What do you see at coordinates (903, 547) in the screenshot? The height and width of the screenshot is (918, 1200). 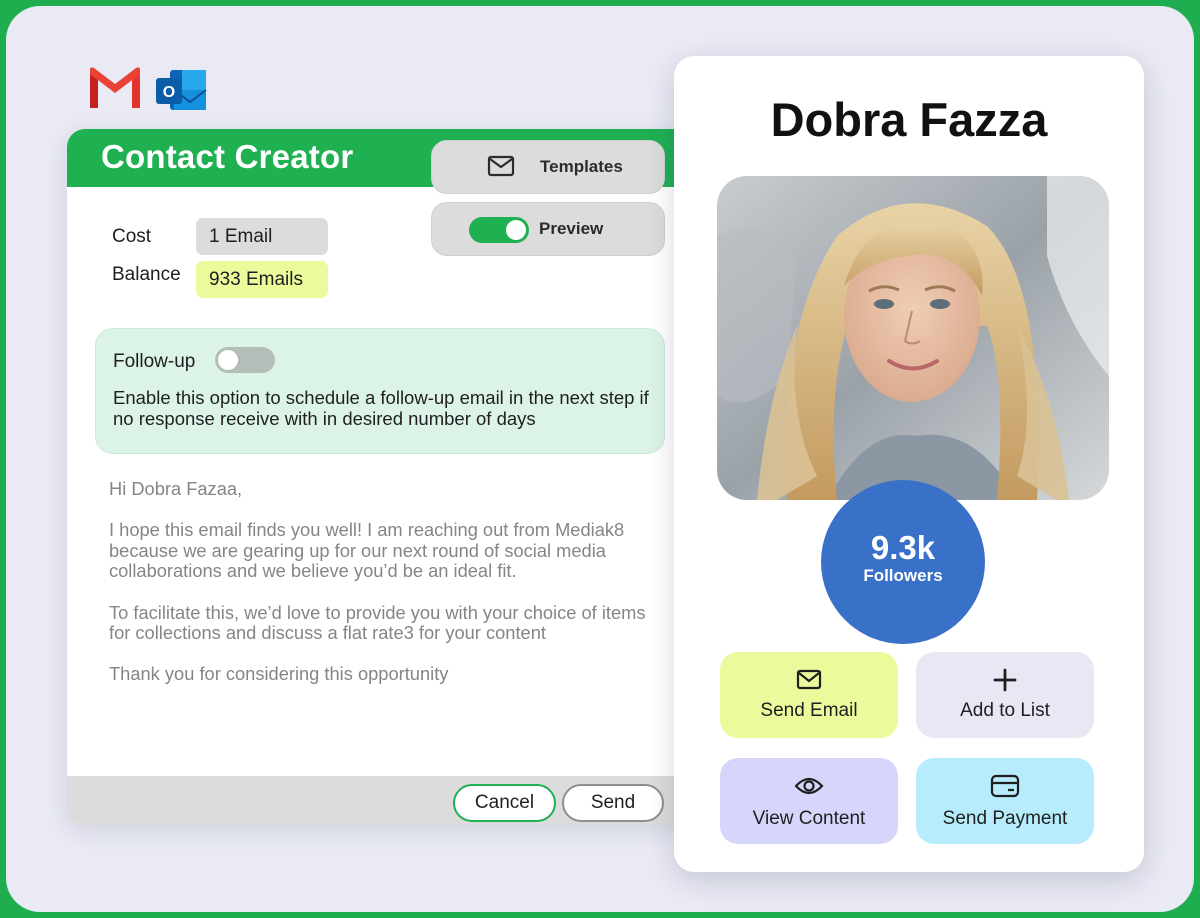 I see `followers-count: 9.3k` at bounding box center [903, 547].